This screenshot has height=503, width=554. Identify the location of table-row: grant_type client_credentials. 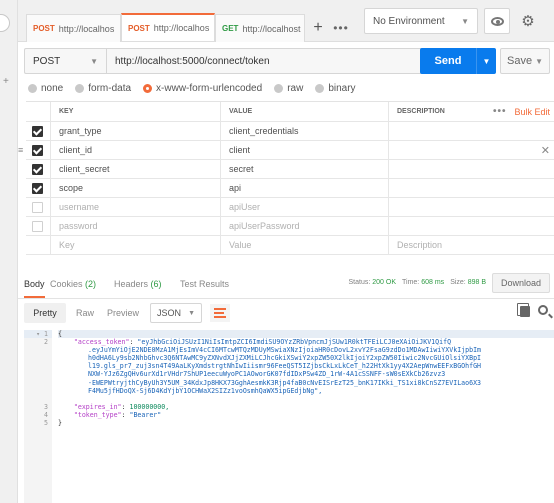
(290, 131).